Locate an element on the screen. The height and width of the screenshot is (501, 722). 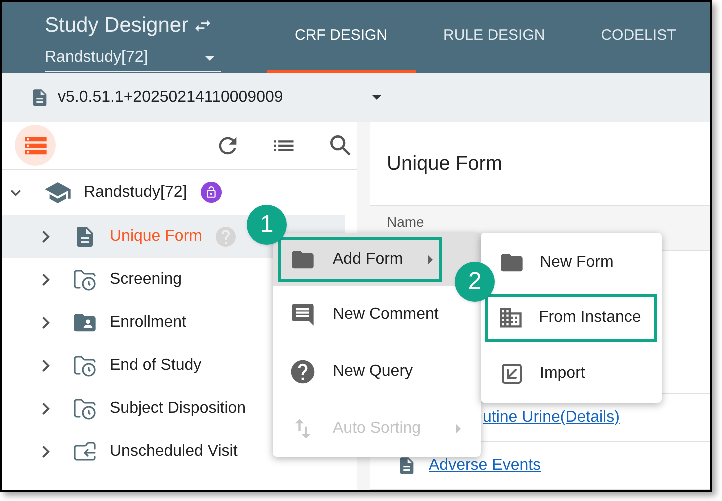
nav-tab: CODELIST is located at coordinates (638, 37).